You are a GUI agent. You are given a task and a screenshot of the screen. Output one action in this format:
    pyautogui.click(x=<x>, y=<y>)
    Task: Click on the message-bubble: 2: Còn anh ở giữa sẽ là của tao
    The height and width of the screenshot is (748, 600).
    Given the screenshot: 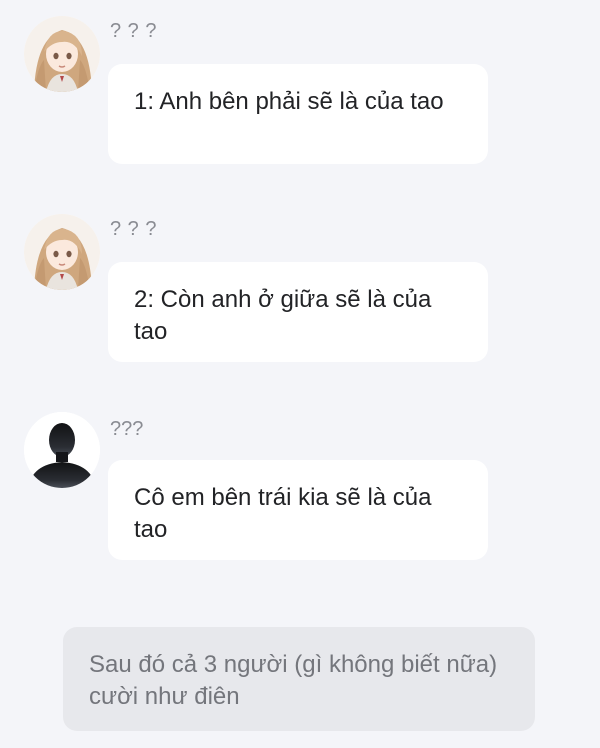 What is the action you would take?
    pyautogui.click(x=298, y=312)
    